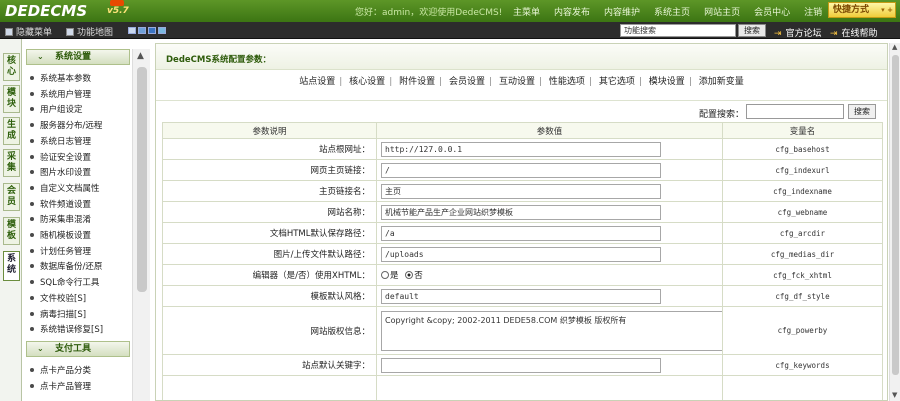 This screenshot has height=401, width=900. What do you see at coordinates (522, 130) in the screenshot?
I see `table-header-row: 参数说明 参数值 变量名` at bounding box center [522, 130].